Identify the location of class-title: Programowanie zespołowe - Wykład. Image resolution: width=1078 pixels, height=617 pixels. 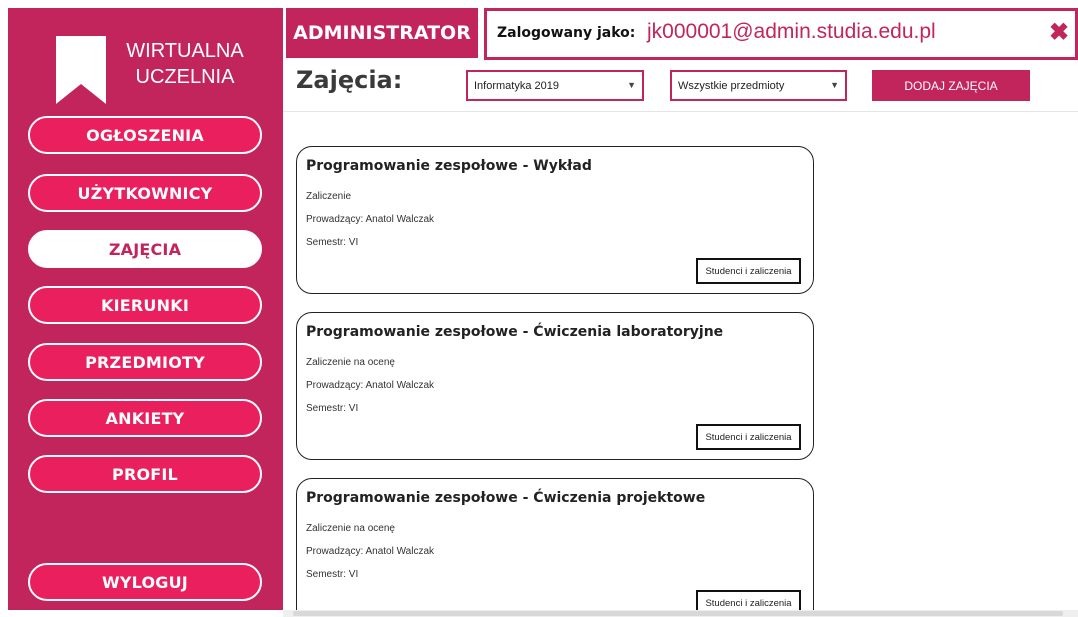
(449, 166).